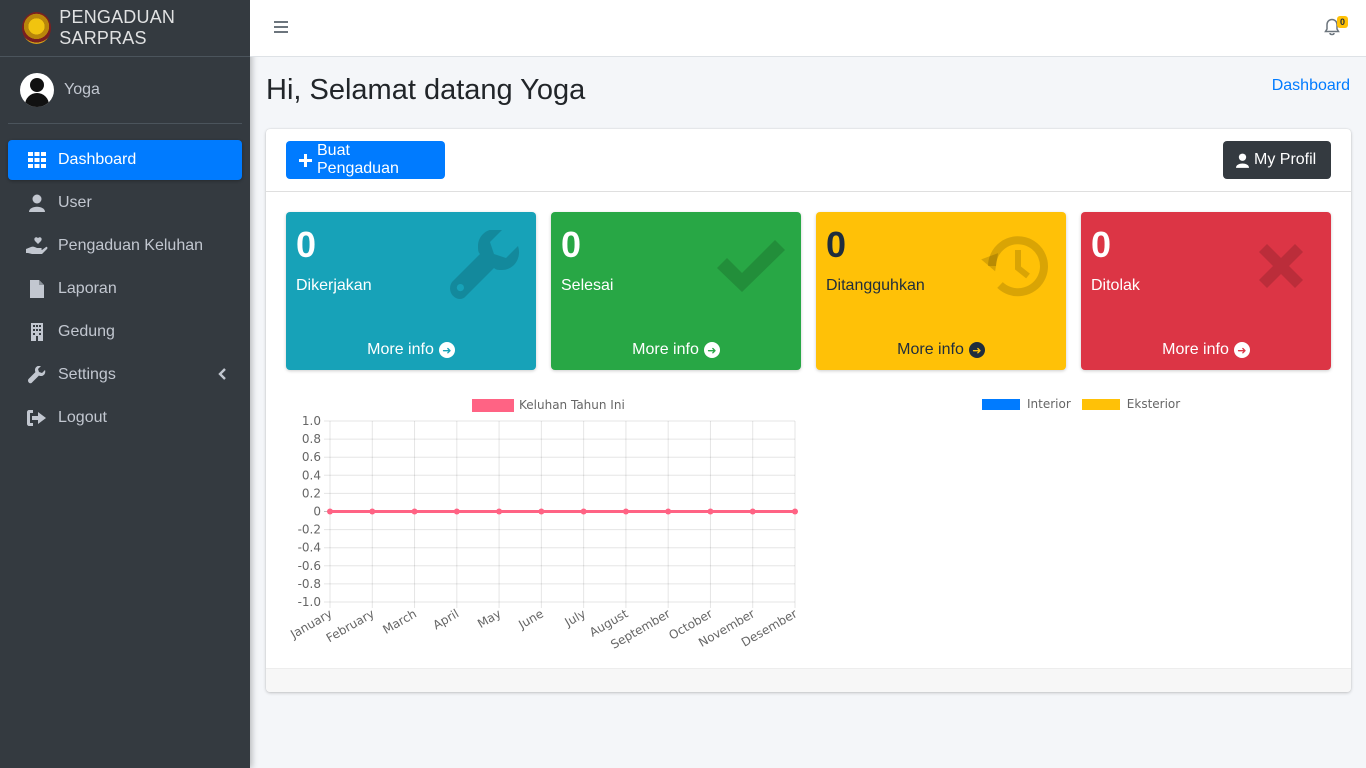 The width and height of the screenshot is (1366, 768). I want to click on stat-label: Ditangguhkan, so click(875, 285).